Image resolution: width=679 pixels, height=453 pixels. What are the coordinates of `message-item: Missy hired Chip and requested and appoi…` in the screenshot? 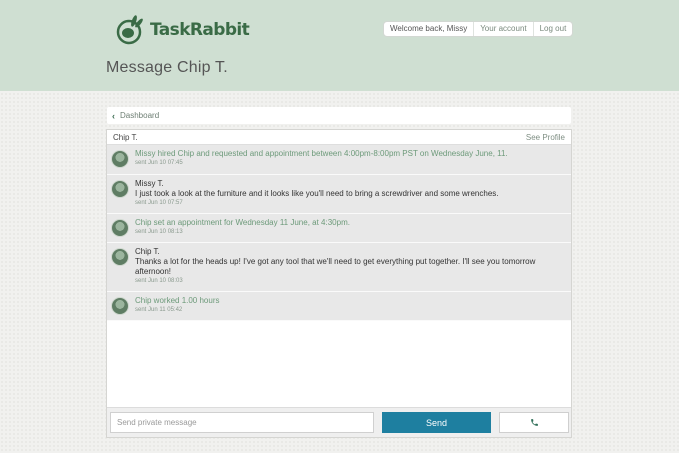 It's located at (339, 160).